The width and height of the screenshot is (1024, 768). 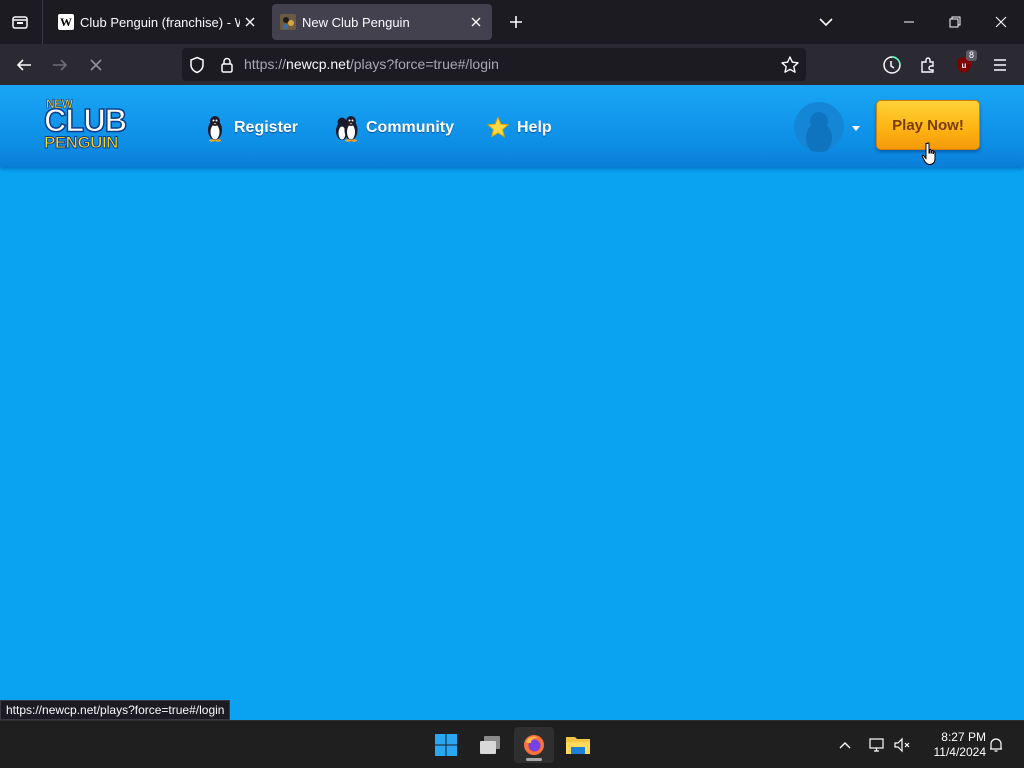 I want to click on minimize-button, so click(x=909, y=22).